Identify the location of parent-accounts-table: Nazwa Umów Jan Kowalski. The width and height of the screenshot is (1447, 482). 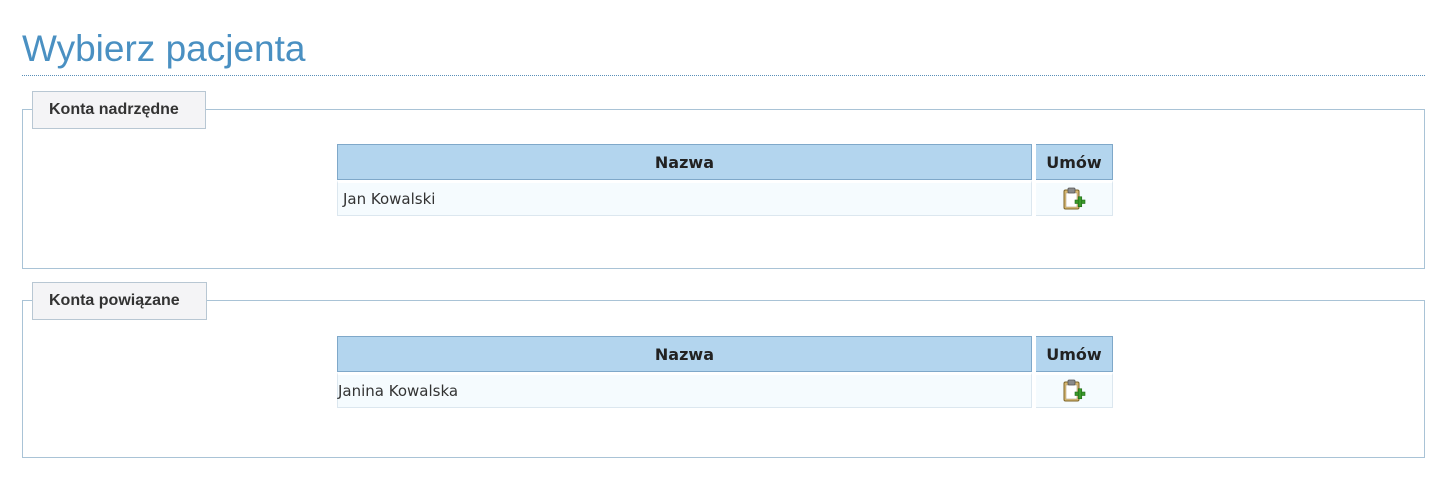
(725, 180).